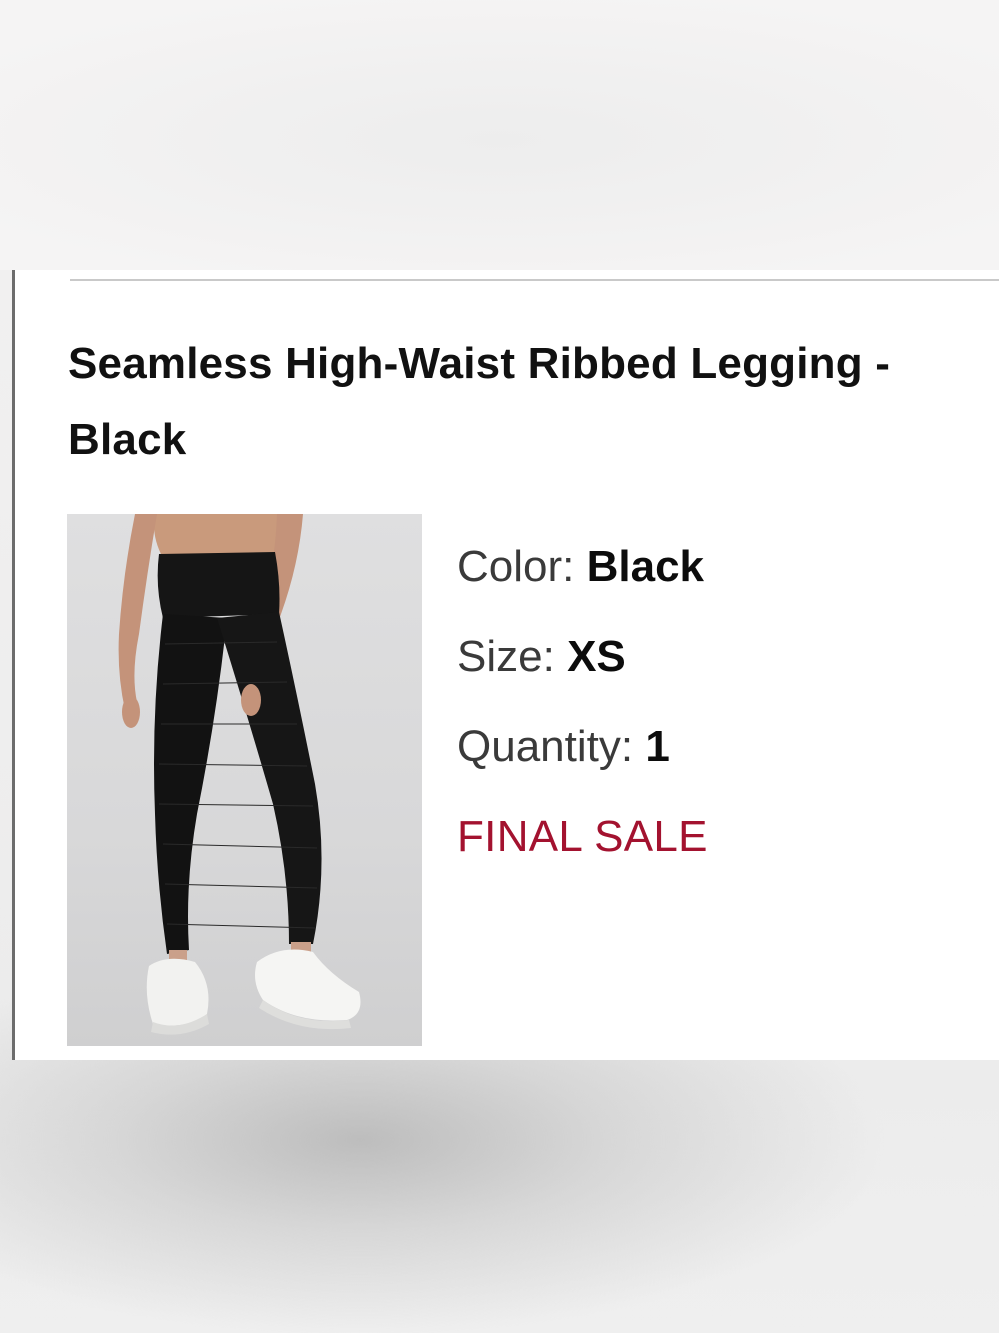 This screenshot has height=1333, width=999. What do you see at coordinates (534, 280) in the screenshot?
I see `divider` at bounding box center [534, 280].